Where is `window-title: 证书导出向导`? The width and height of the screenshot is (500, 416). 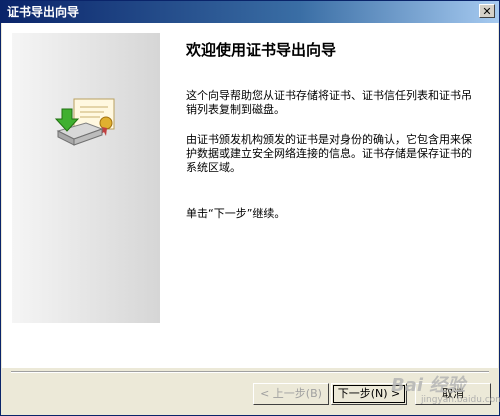
window-title: 证书导出向导 is located at coordinates (43, 12).